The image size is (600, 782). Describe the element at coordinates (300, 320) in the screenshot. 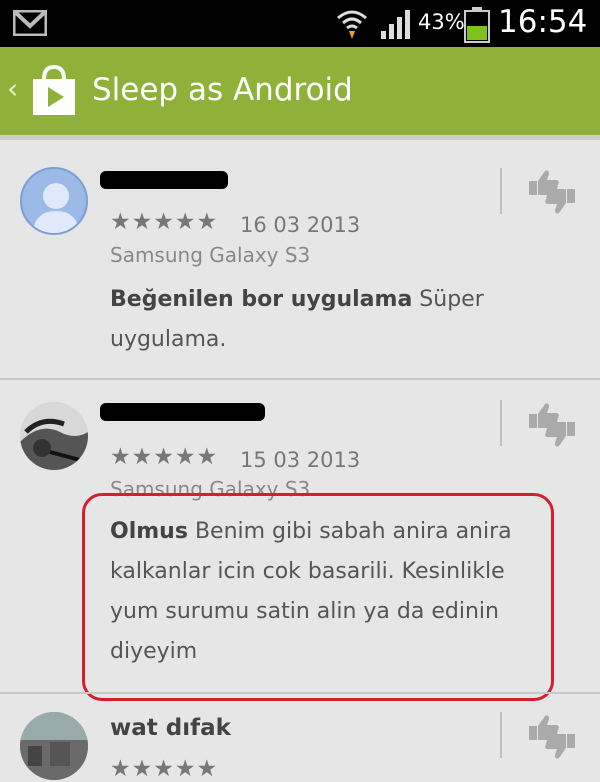

I see `review-text: Beğenilen bor uygulama Süper uygulama.` at that location.